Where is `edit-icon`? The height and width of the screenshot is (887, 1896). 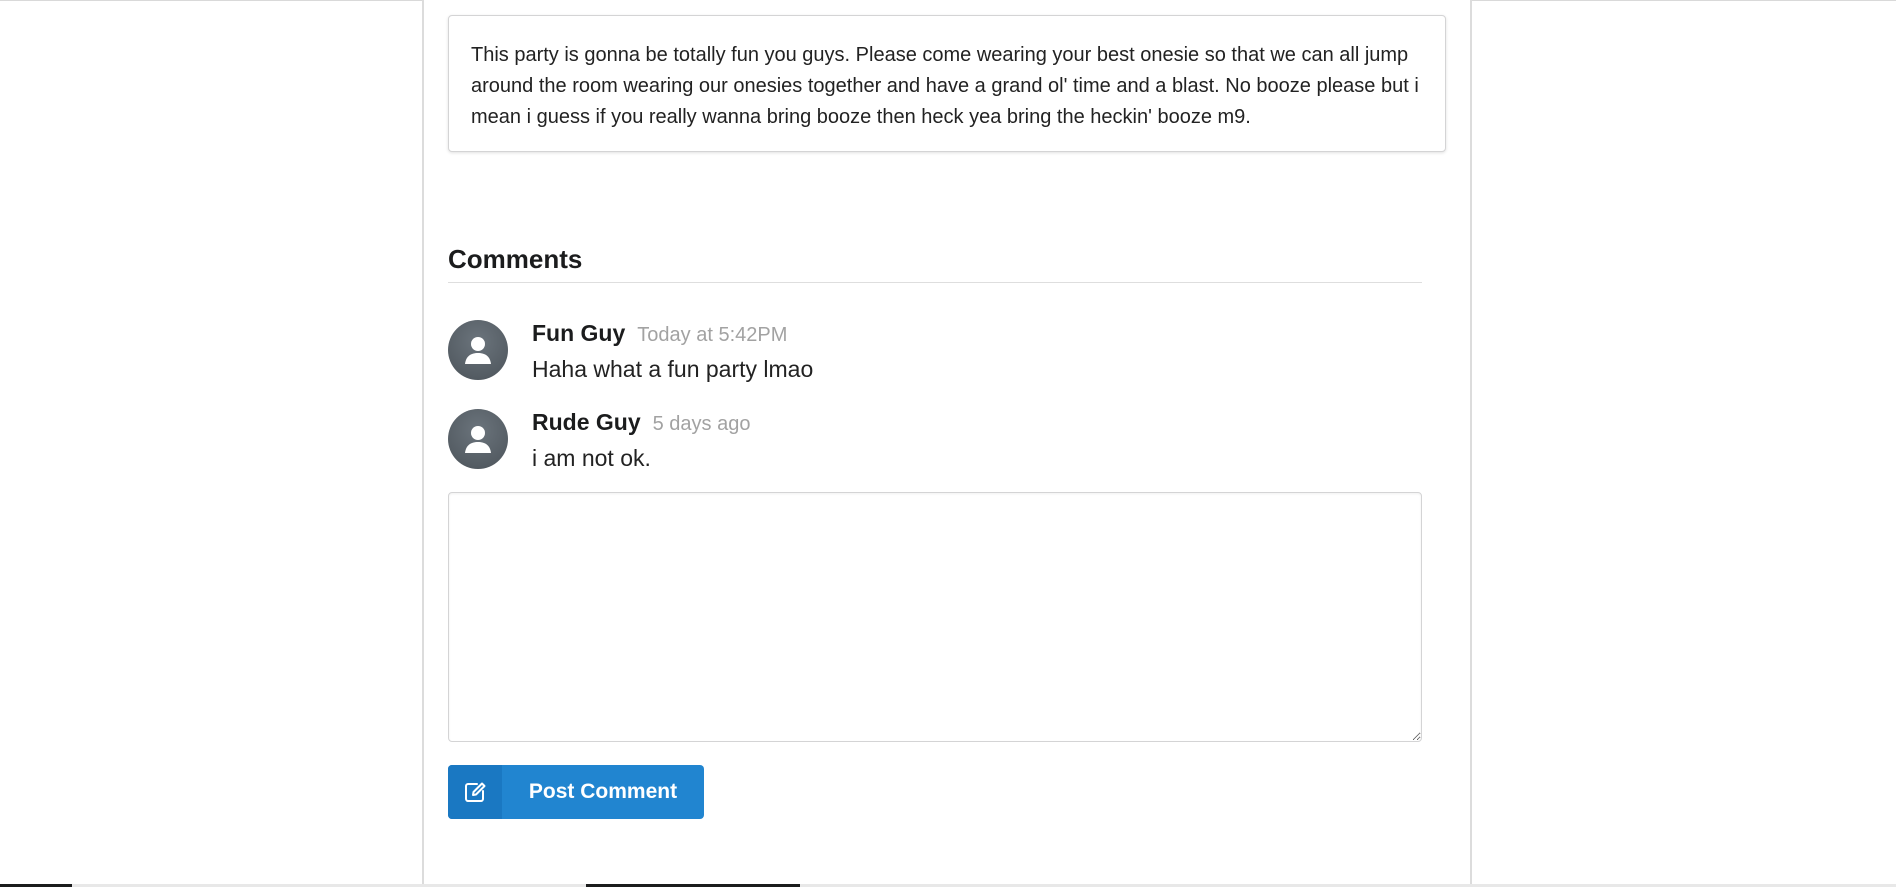 edit-icon is located at coordinates (475, 792).